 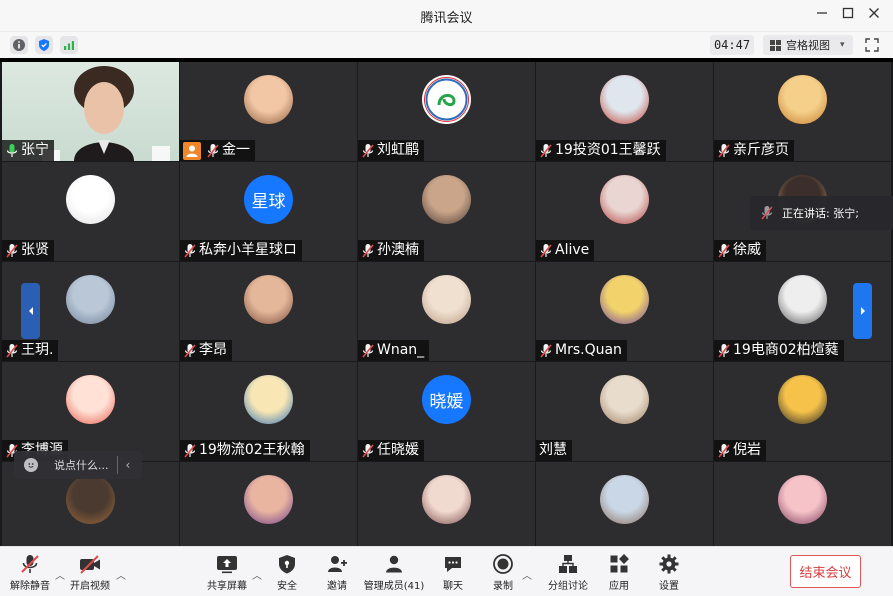 What do you see at coordinates (740, 450) in the screenshot?
I see `participant-name-bar: 倪岩` at bounding box center [740, 450].